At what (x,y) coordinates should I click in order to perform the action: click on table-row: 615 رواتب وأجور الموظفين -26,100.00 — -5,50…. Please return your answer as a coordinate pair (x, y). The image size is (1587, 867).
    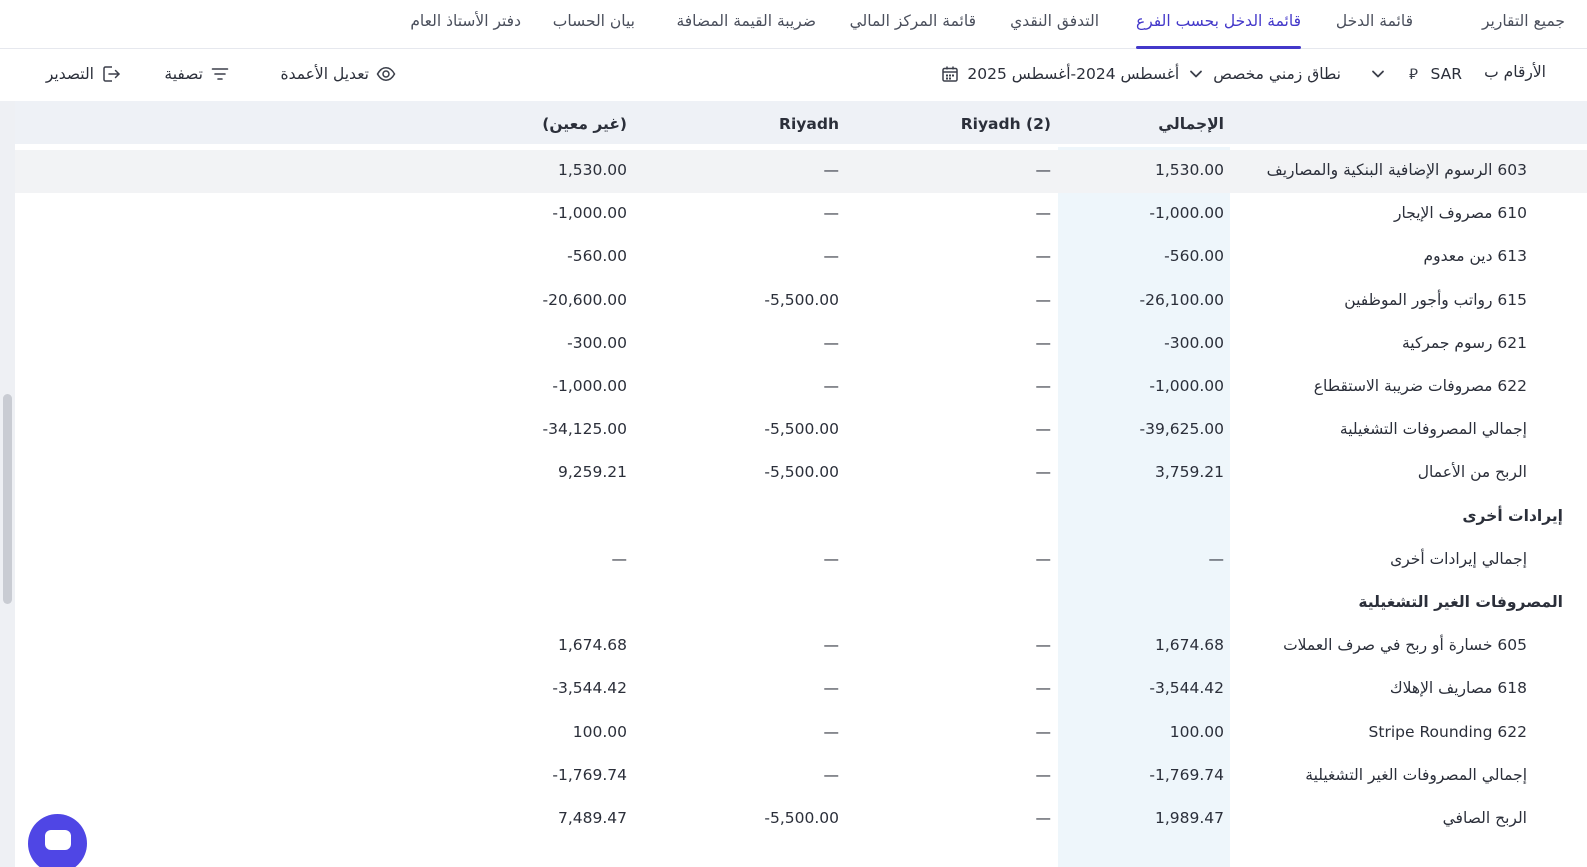
    Looking at the image, I should click on (801, 301).